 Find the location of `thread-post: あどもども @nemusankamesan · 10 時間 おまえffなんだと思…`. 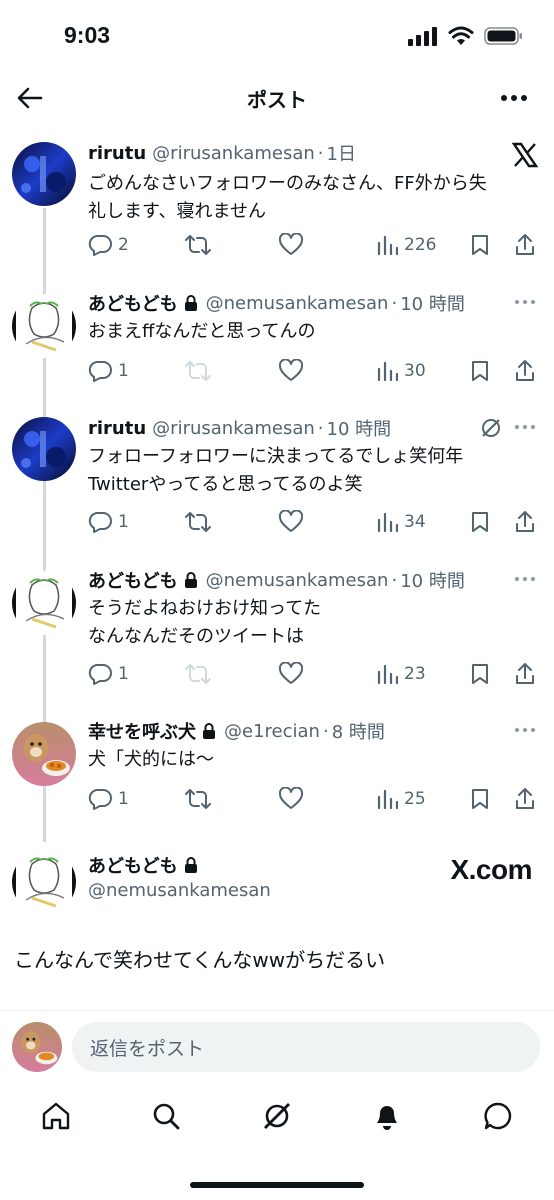

thread-post: あどもども @nemusankamesan · 10 時間 おまえffなんだと思… is located at coordinates (277, 340).